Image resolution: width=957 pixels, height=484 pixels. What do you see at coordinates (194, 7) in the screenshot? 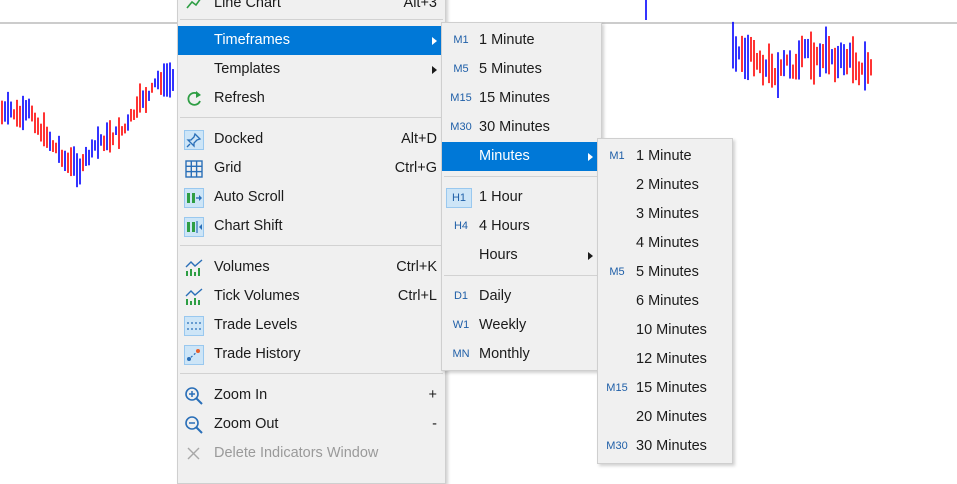
I see `line-chart-icon` at bounding box center [194, 7].